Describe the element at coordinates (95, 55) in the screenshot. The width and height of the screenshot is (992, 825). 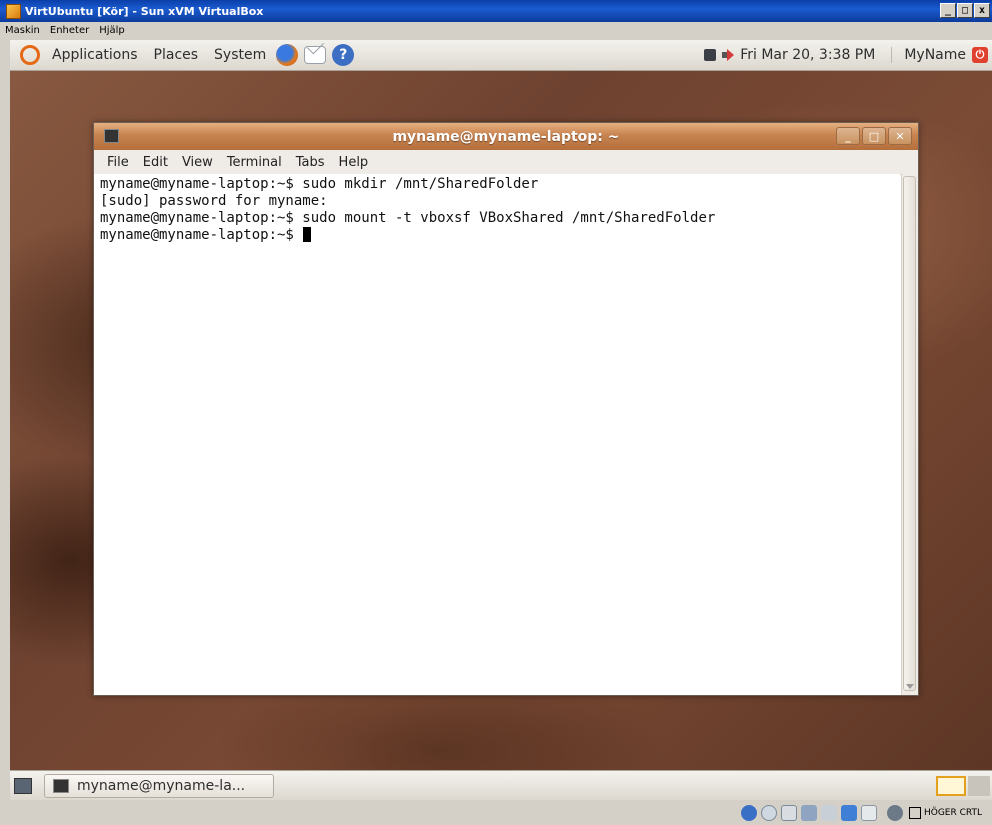
I see `menu-applications: Applications` at that location.